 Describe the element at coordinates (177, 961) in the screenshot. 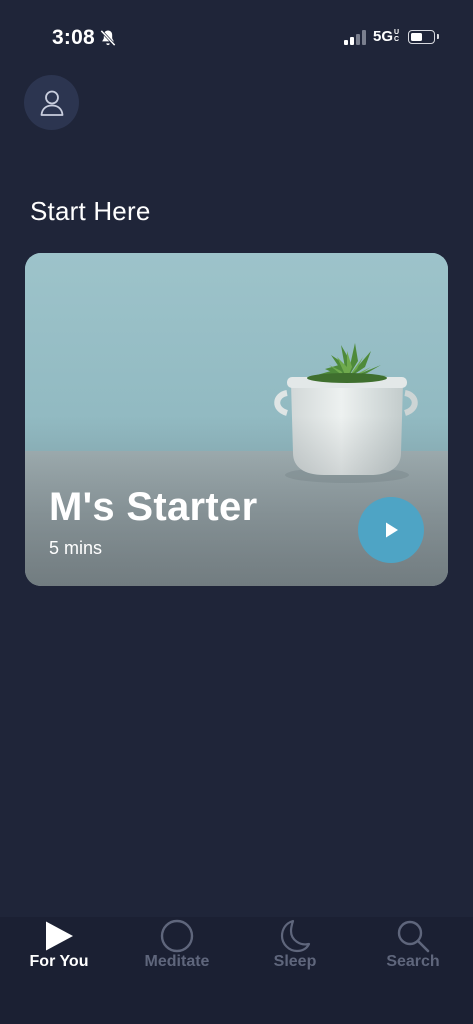

I see `tab-label: Meditate` at that location.